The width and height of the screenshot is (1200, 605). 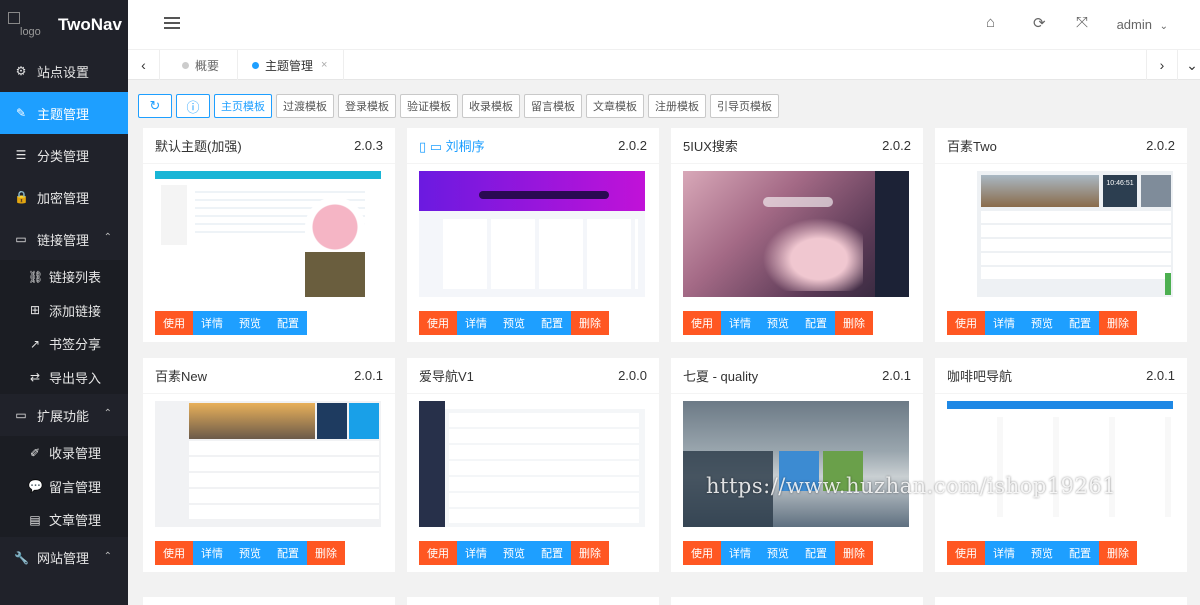 I want to click on theme-card-header: 默认主题(加强) 2.0.3, so click(x=269, y=146).